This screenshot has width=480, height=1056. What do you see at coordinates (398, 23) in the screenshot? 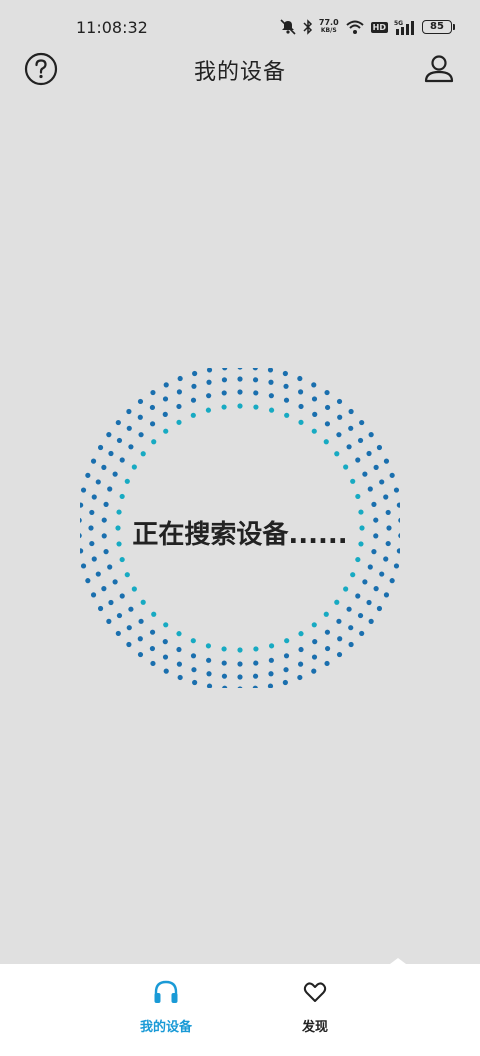
I see `svg-text: 5G` at bounding box center [398, 23].